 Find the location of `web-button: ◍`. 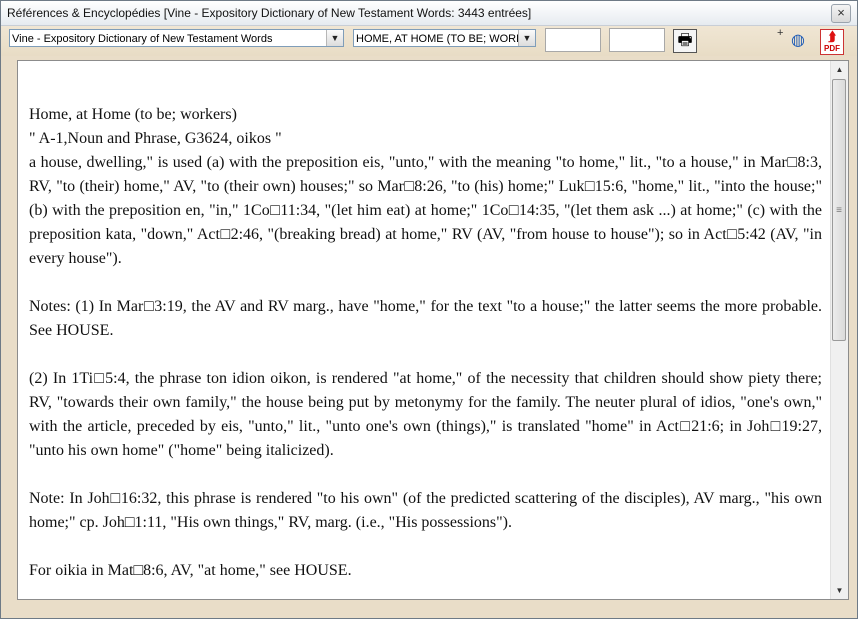

web-button: ◍ is located at coordinates (798, 41).